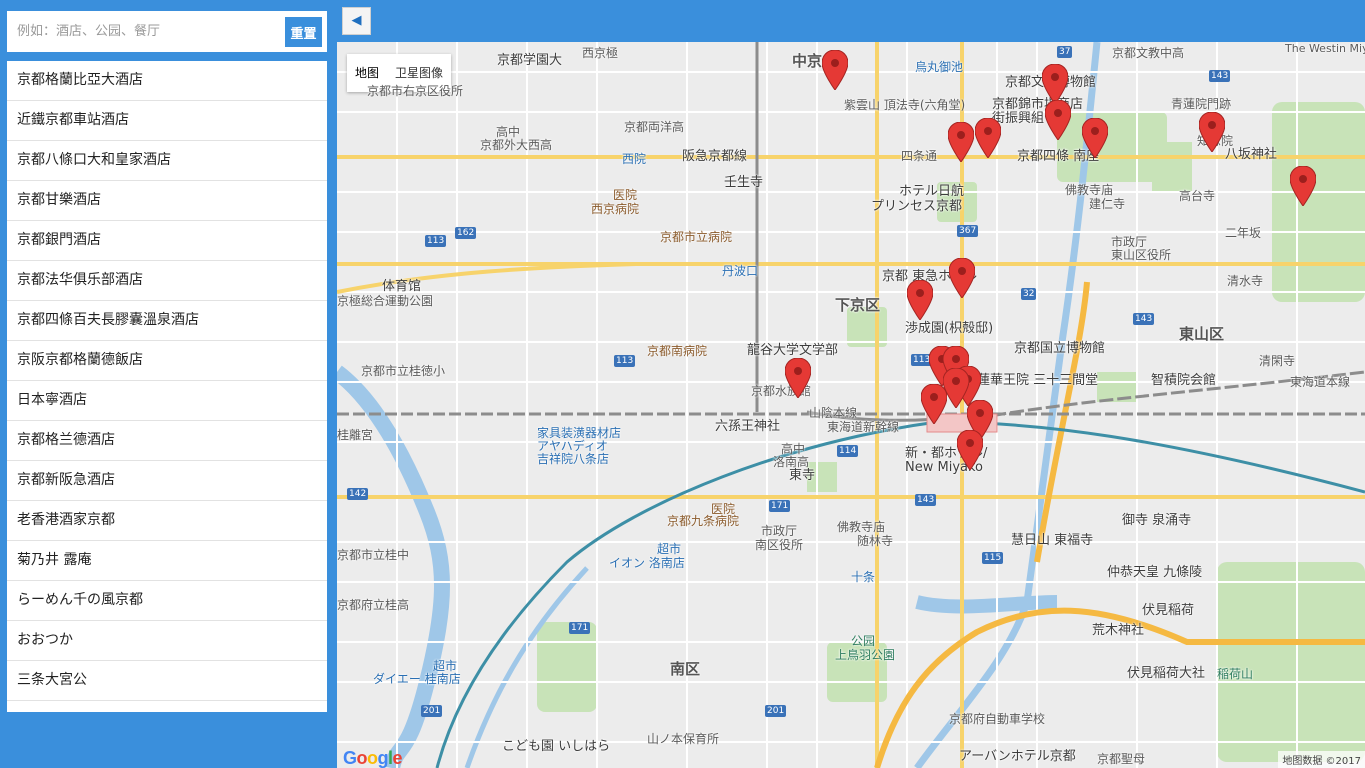 This screenshot has height=768, width=1365. Describe the element at coordinates (436, 241) in the screenshot. I see `route-shield: 113` at that location.